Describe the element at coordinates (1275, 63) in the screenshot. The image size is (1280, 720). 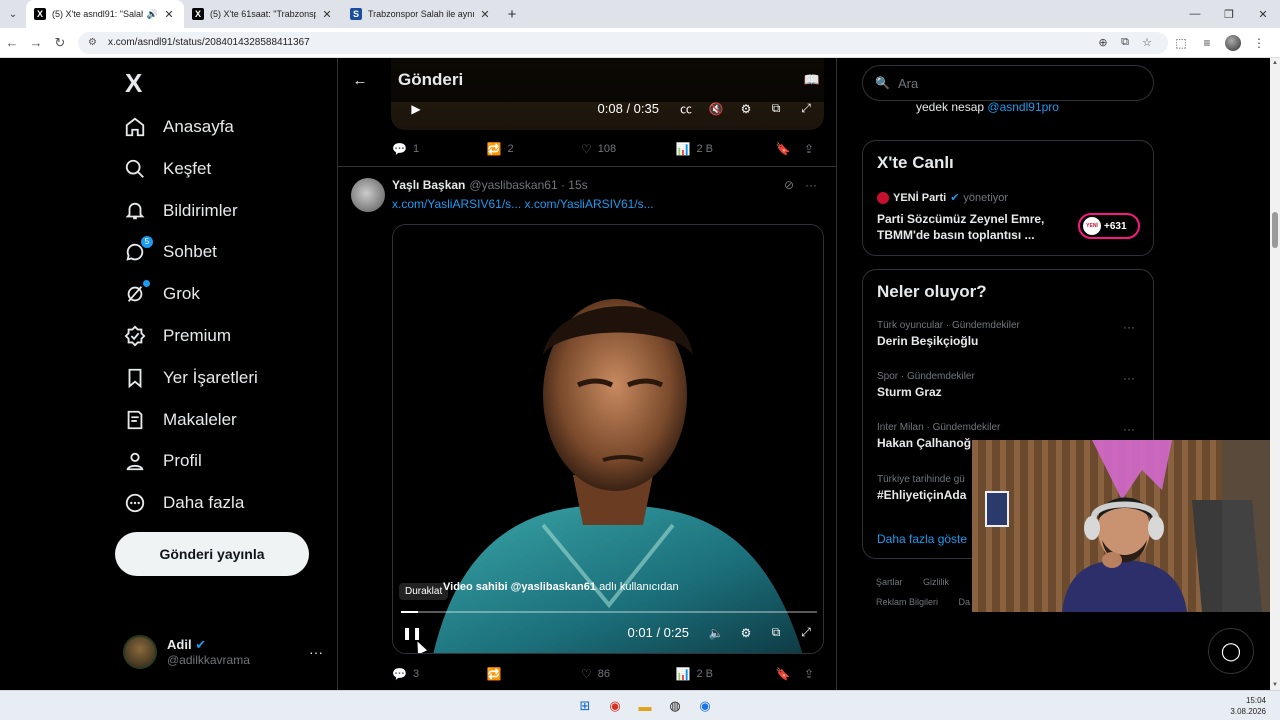
I see `scroll-up-icon: ▲` at that location.